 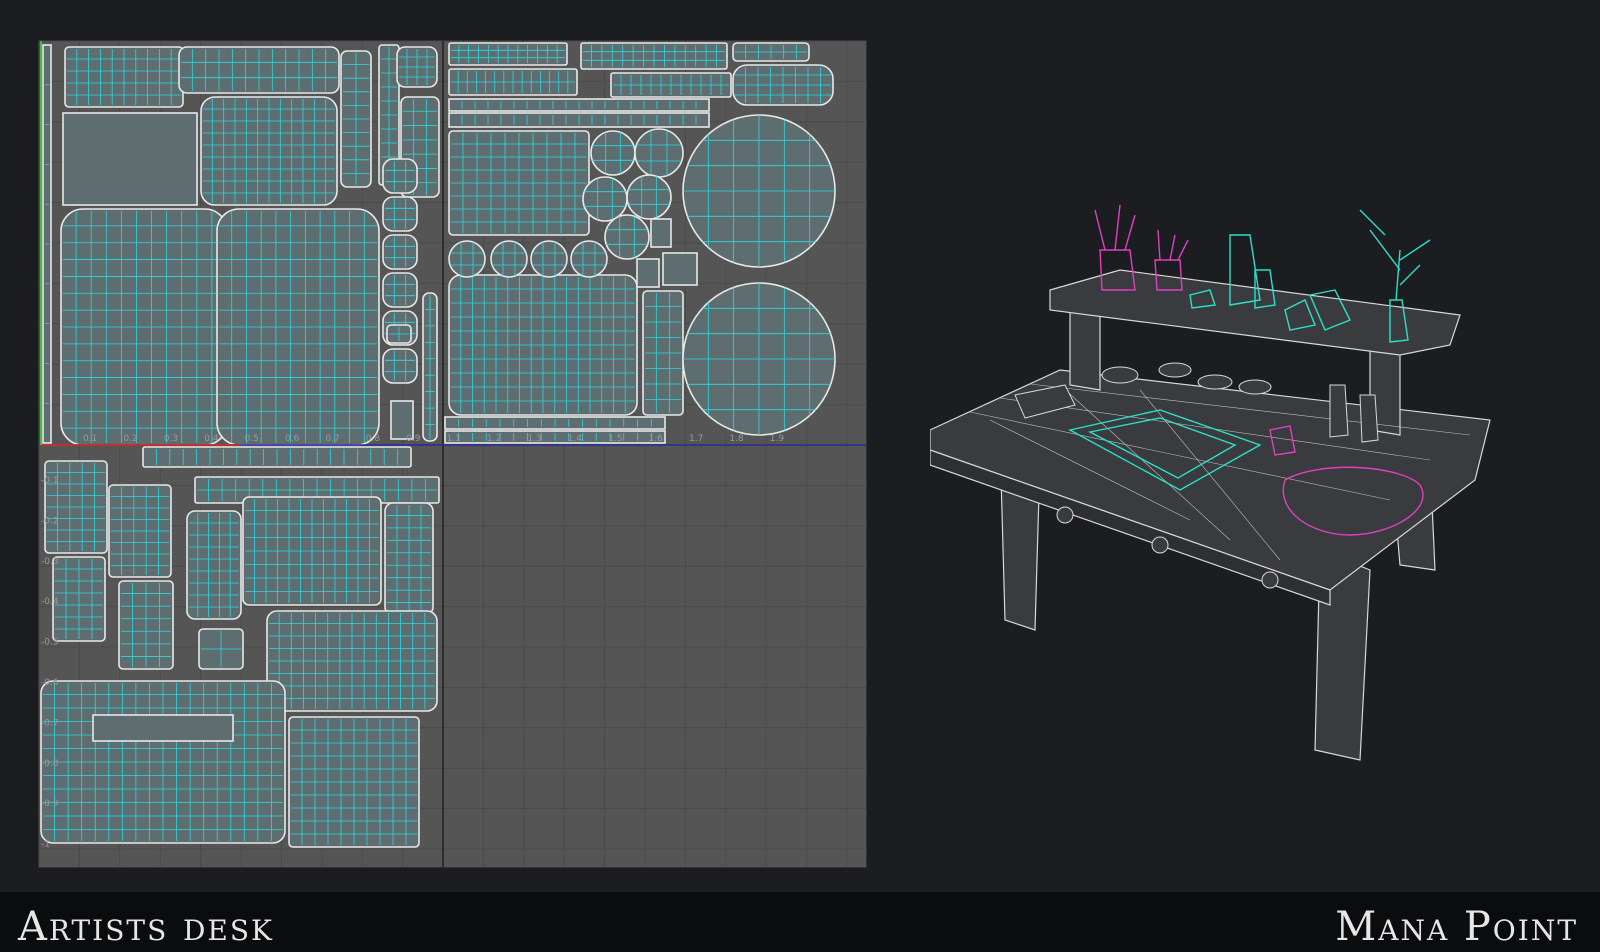 I want to click on u-tick-label: 0.5, so click(x=252, y=439).